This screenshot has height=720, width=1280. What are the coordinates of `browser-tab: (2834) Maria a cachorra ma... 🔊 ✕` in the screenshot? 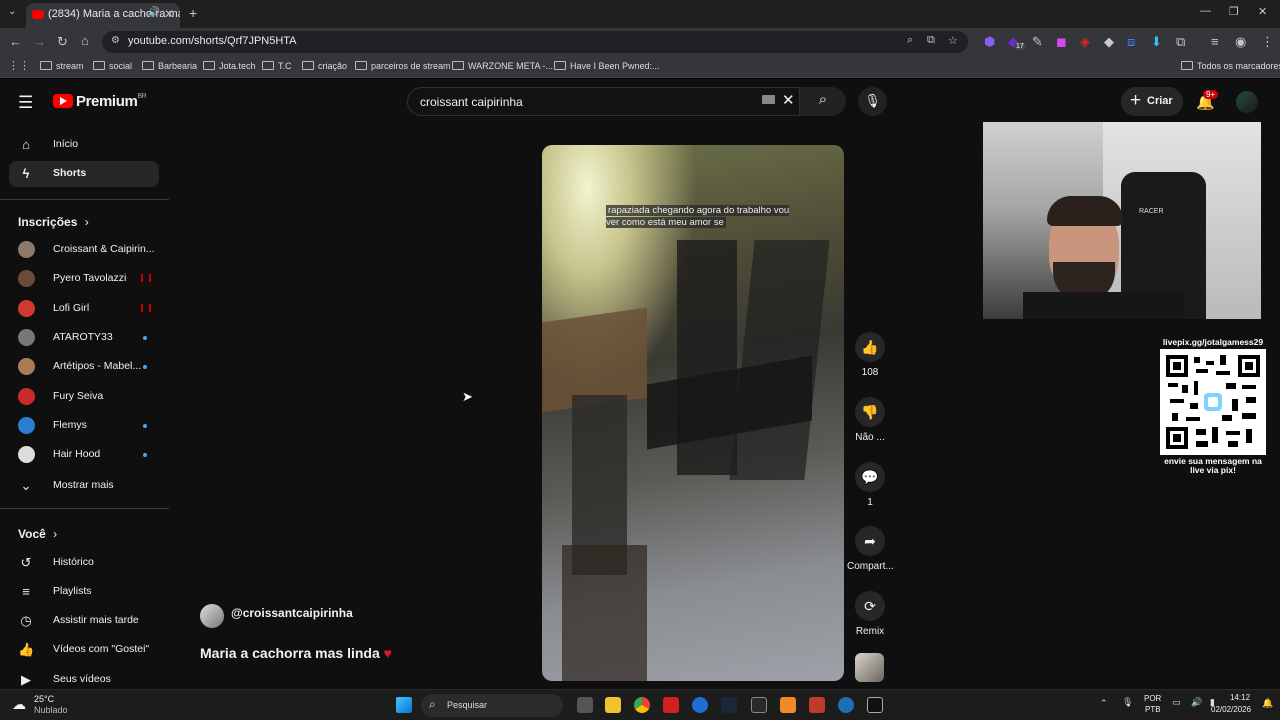 It's located at (103, 15).